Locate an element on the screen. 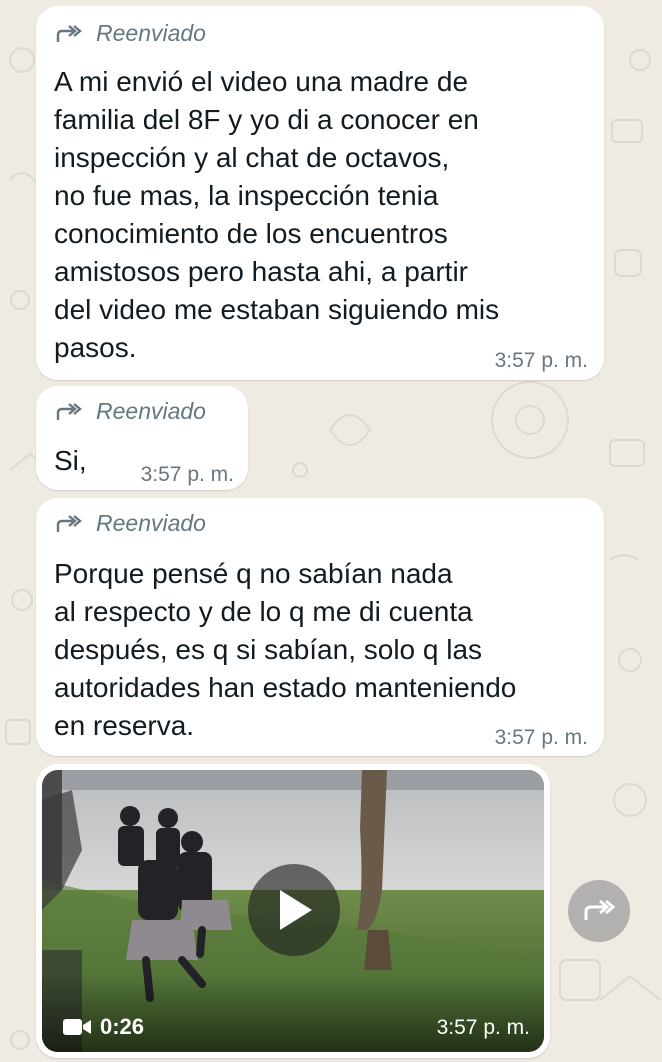  video-camera-icon is located at coordinates (77, 1027).